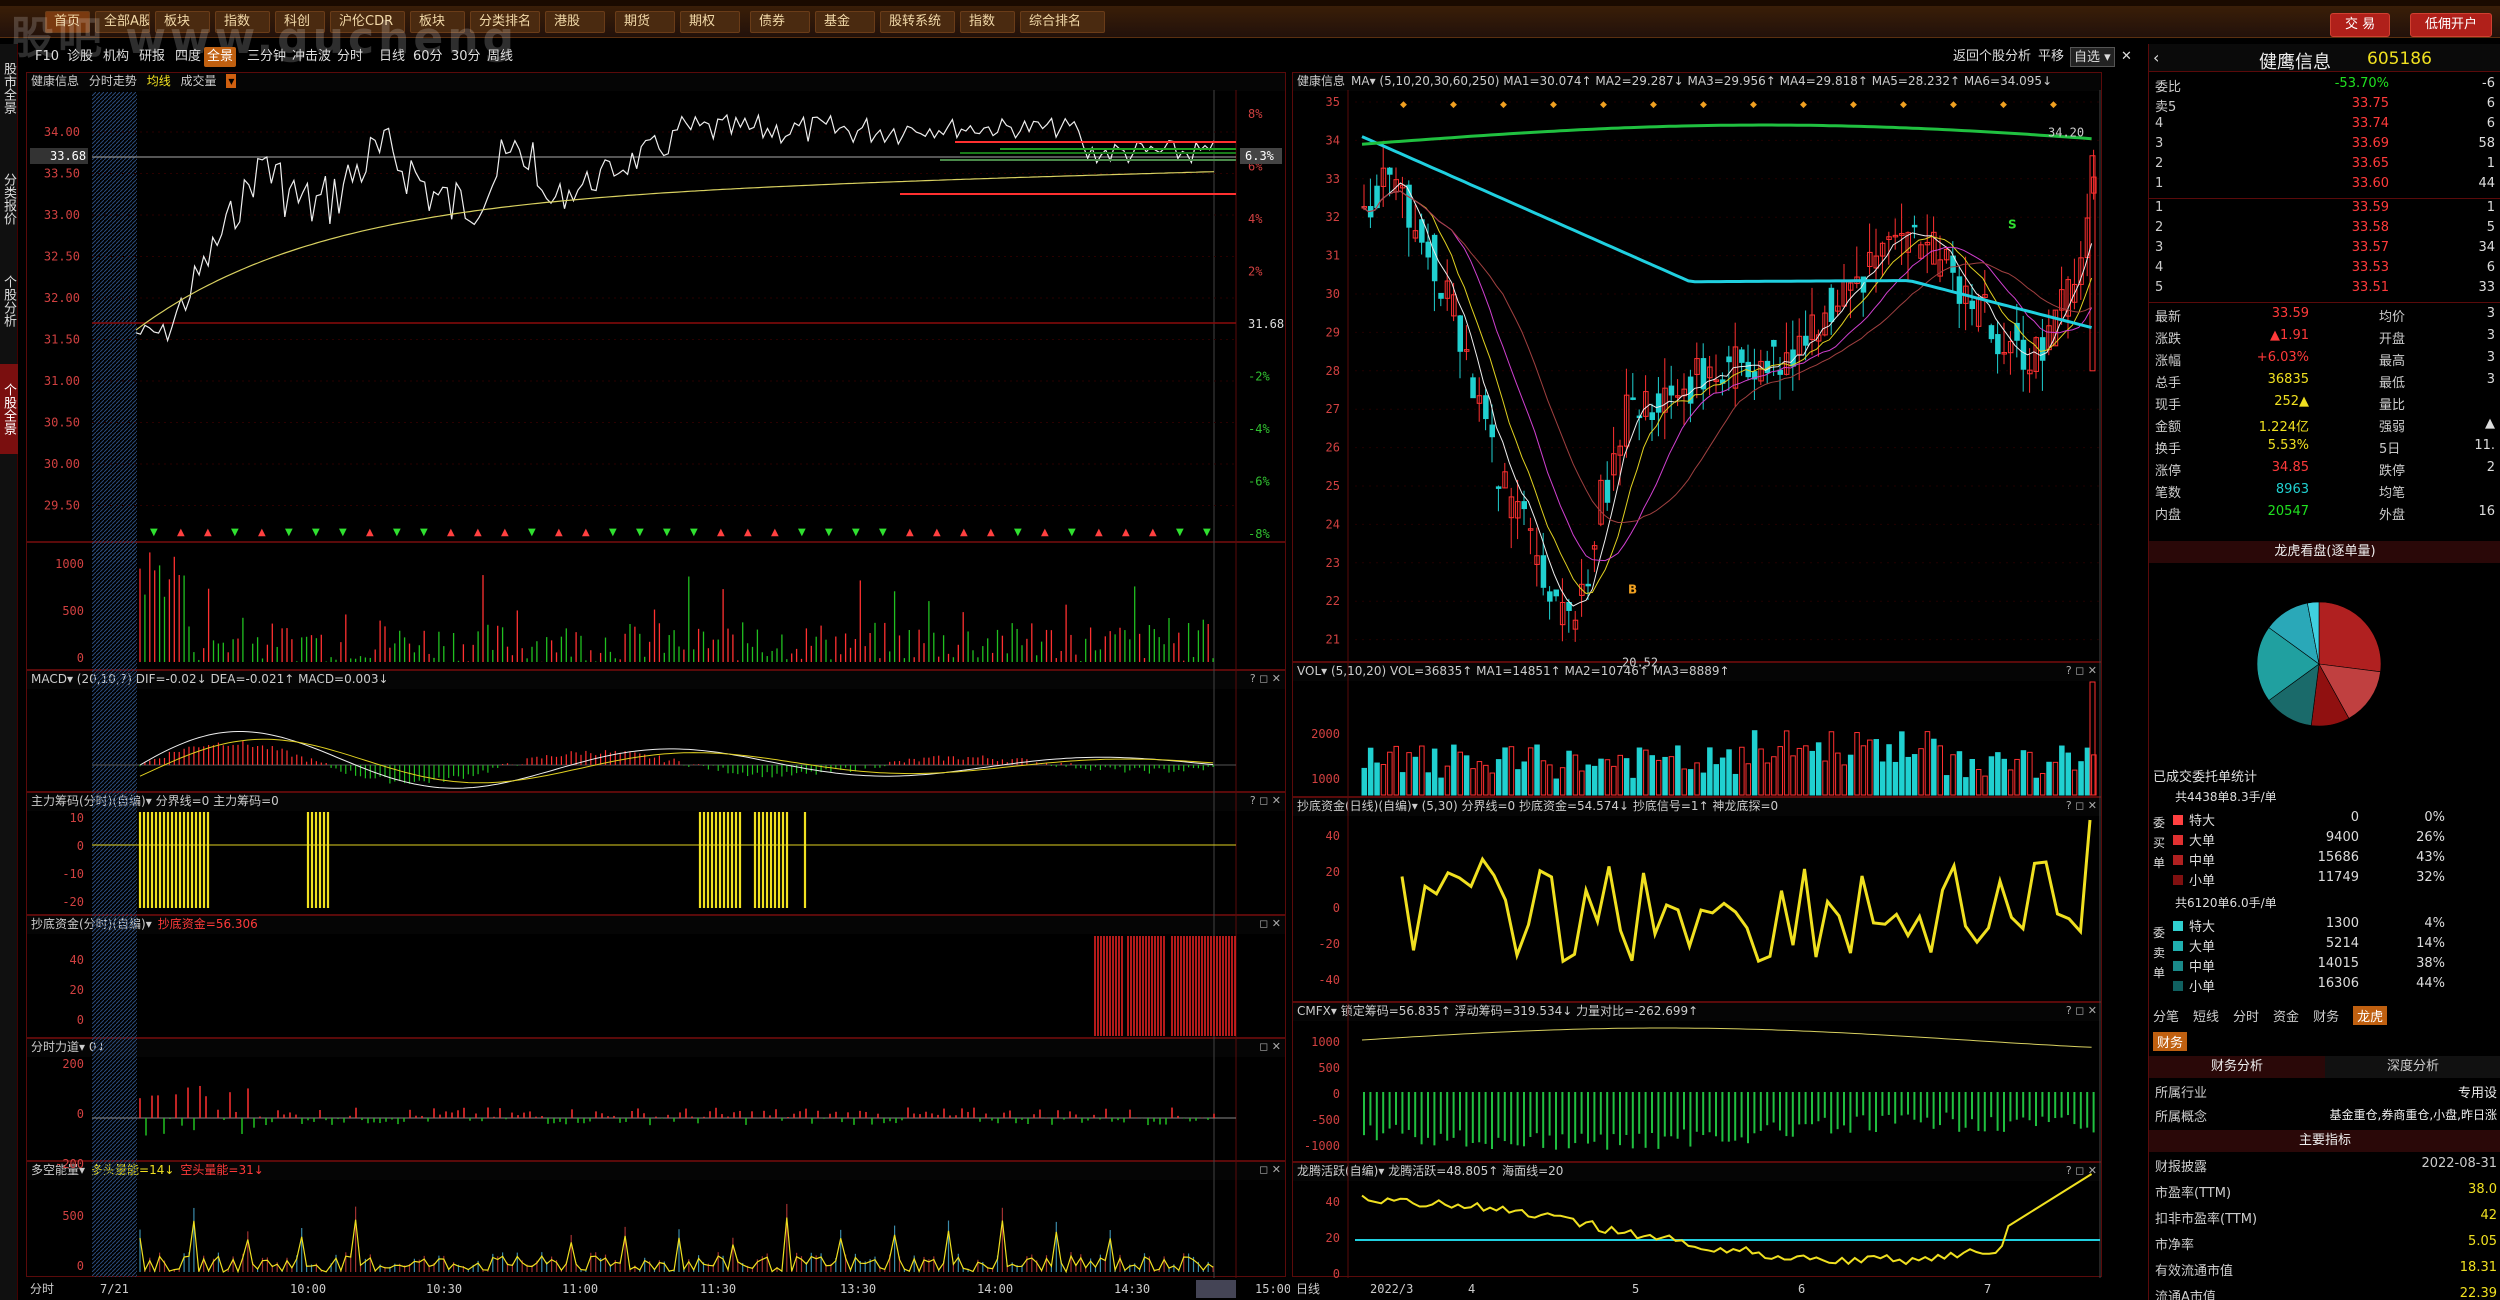  What do you see at coordinates (1333, 1202) in the screenshot?
I see `dragon-axis-label: 40` at bounding box center [1333, 1202].